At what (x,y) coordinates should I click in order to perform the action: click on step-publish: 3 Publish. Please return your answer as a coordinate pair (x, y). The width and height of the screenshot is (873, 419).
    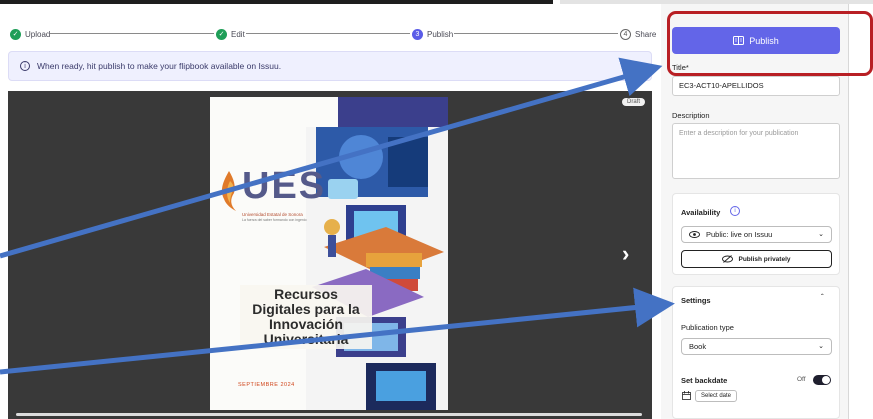
    Looking at the image, I should click on (432, 34).